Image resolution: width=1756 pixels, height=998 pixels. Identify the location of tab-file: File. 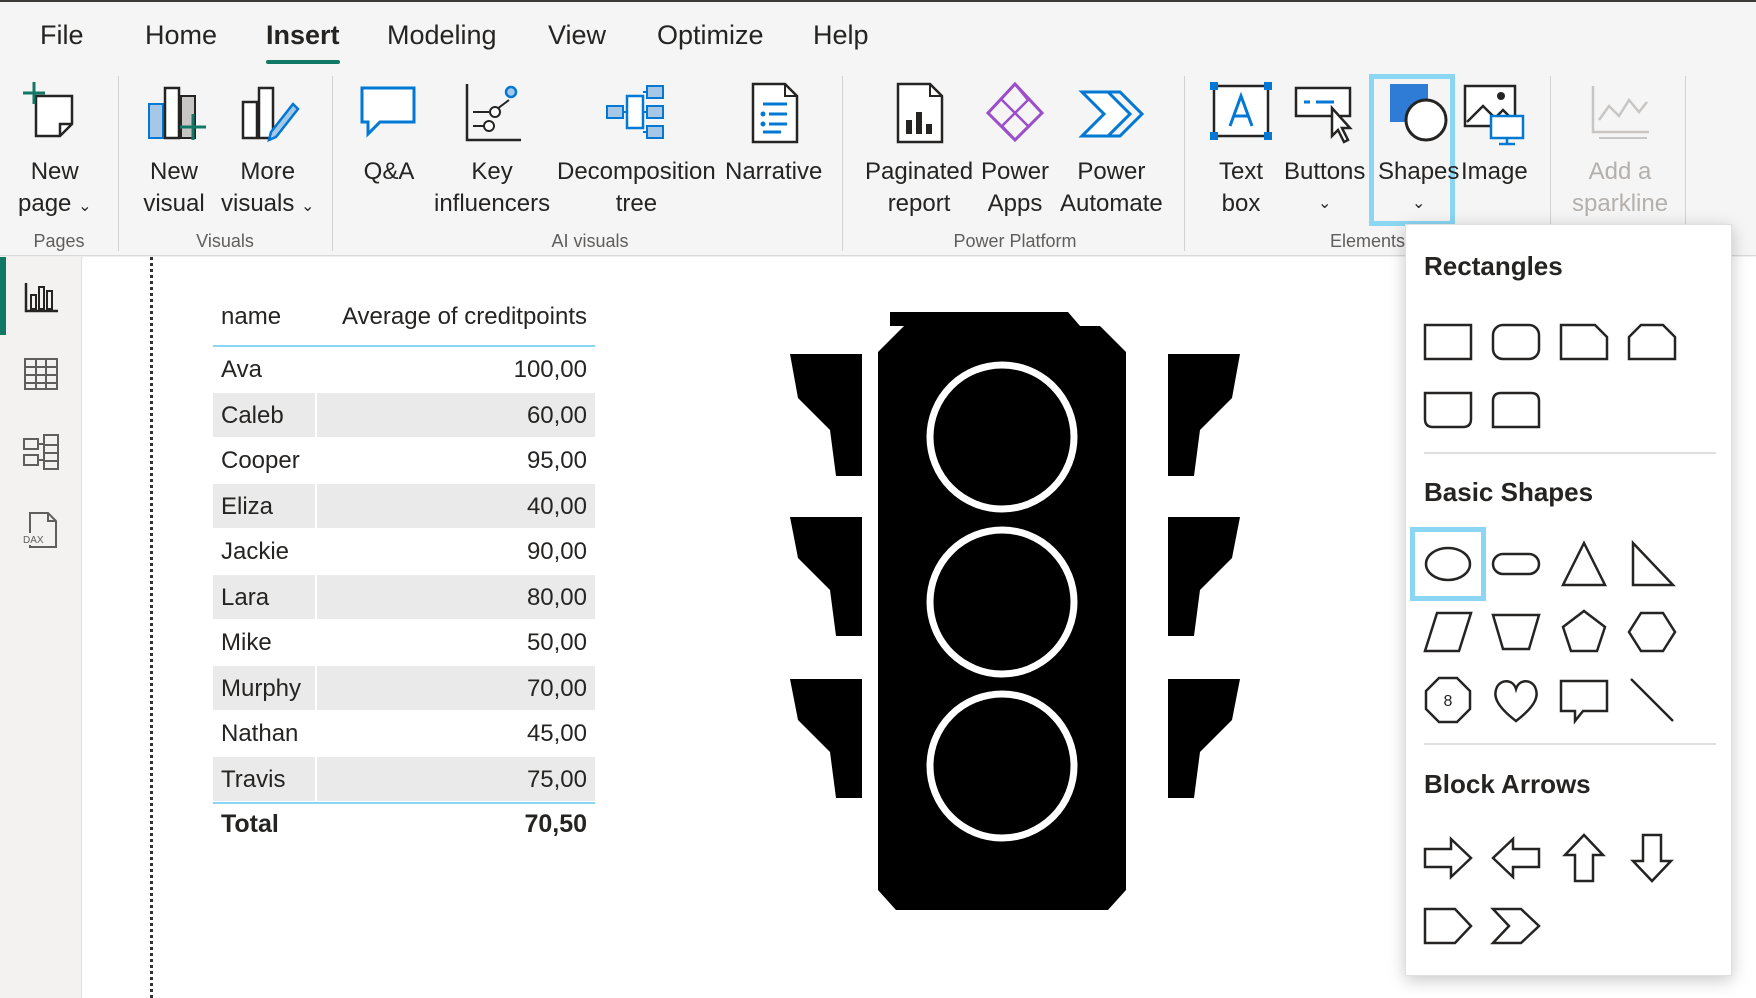
(62, 35).